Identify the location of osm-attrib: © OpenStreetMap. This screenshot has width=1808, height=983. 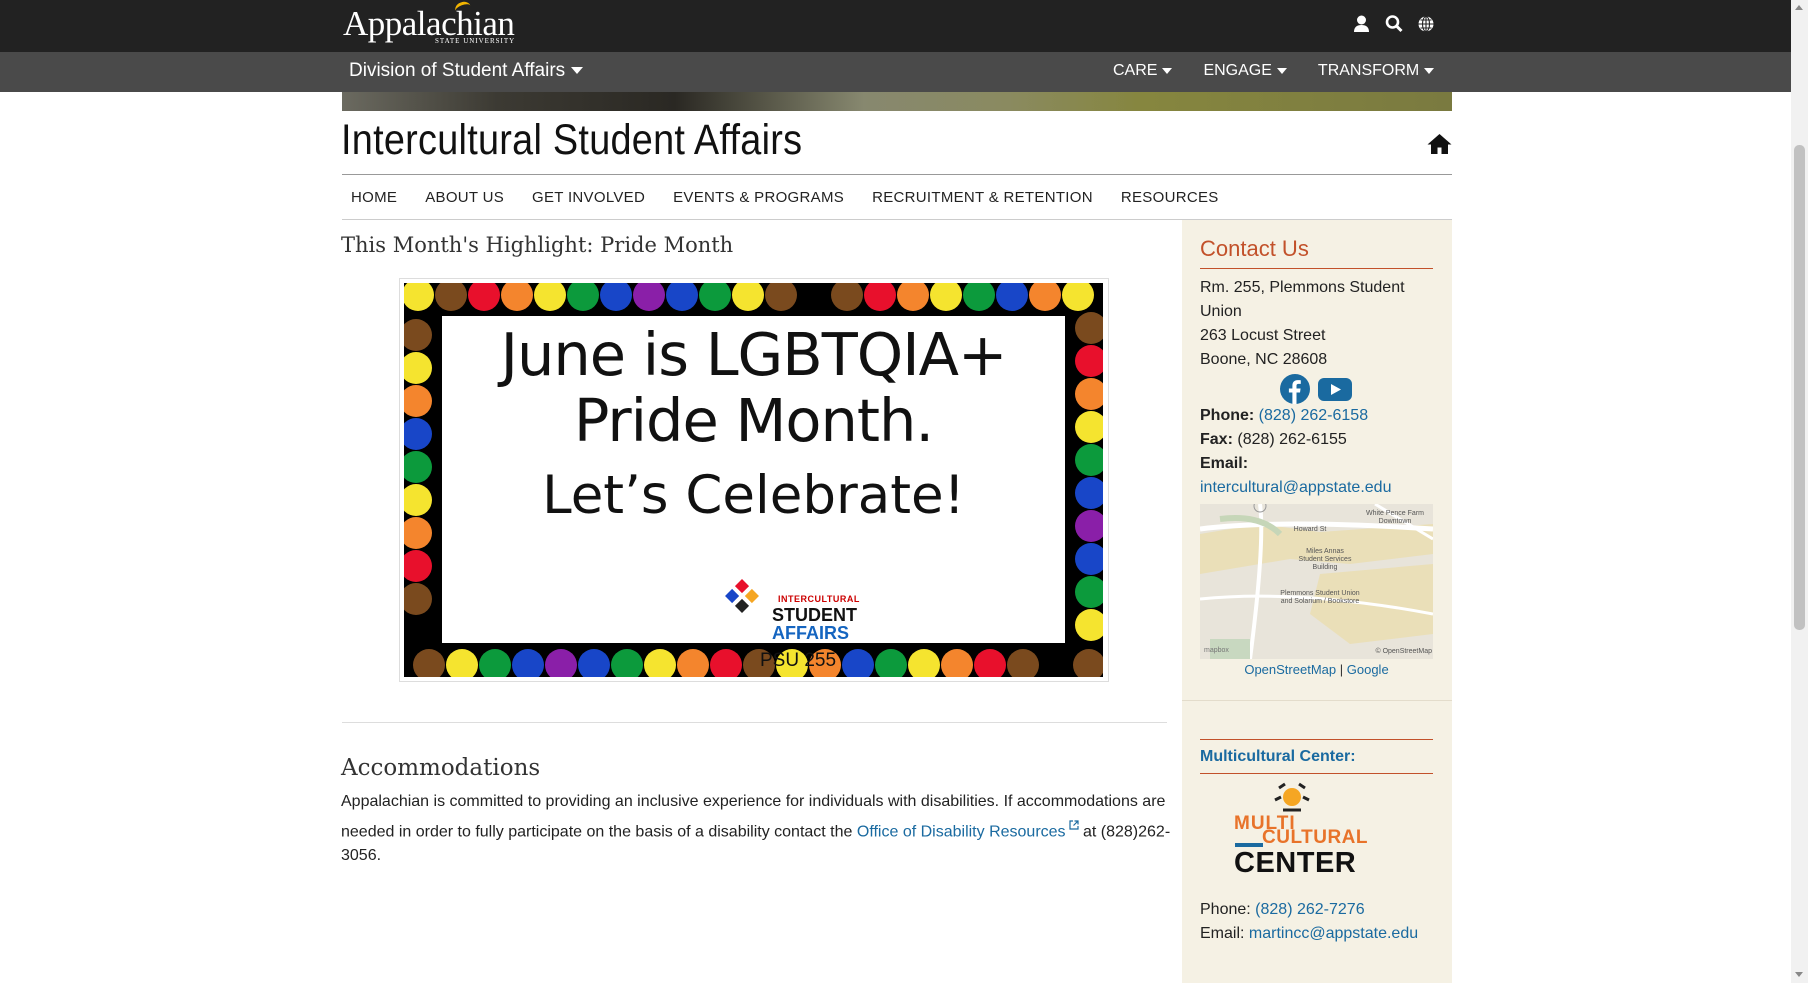
(1400, 652).